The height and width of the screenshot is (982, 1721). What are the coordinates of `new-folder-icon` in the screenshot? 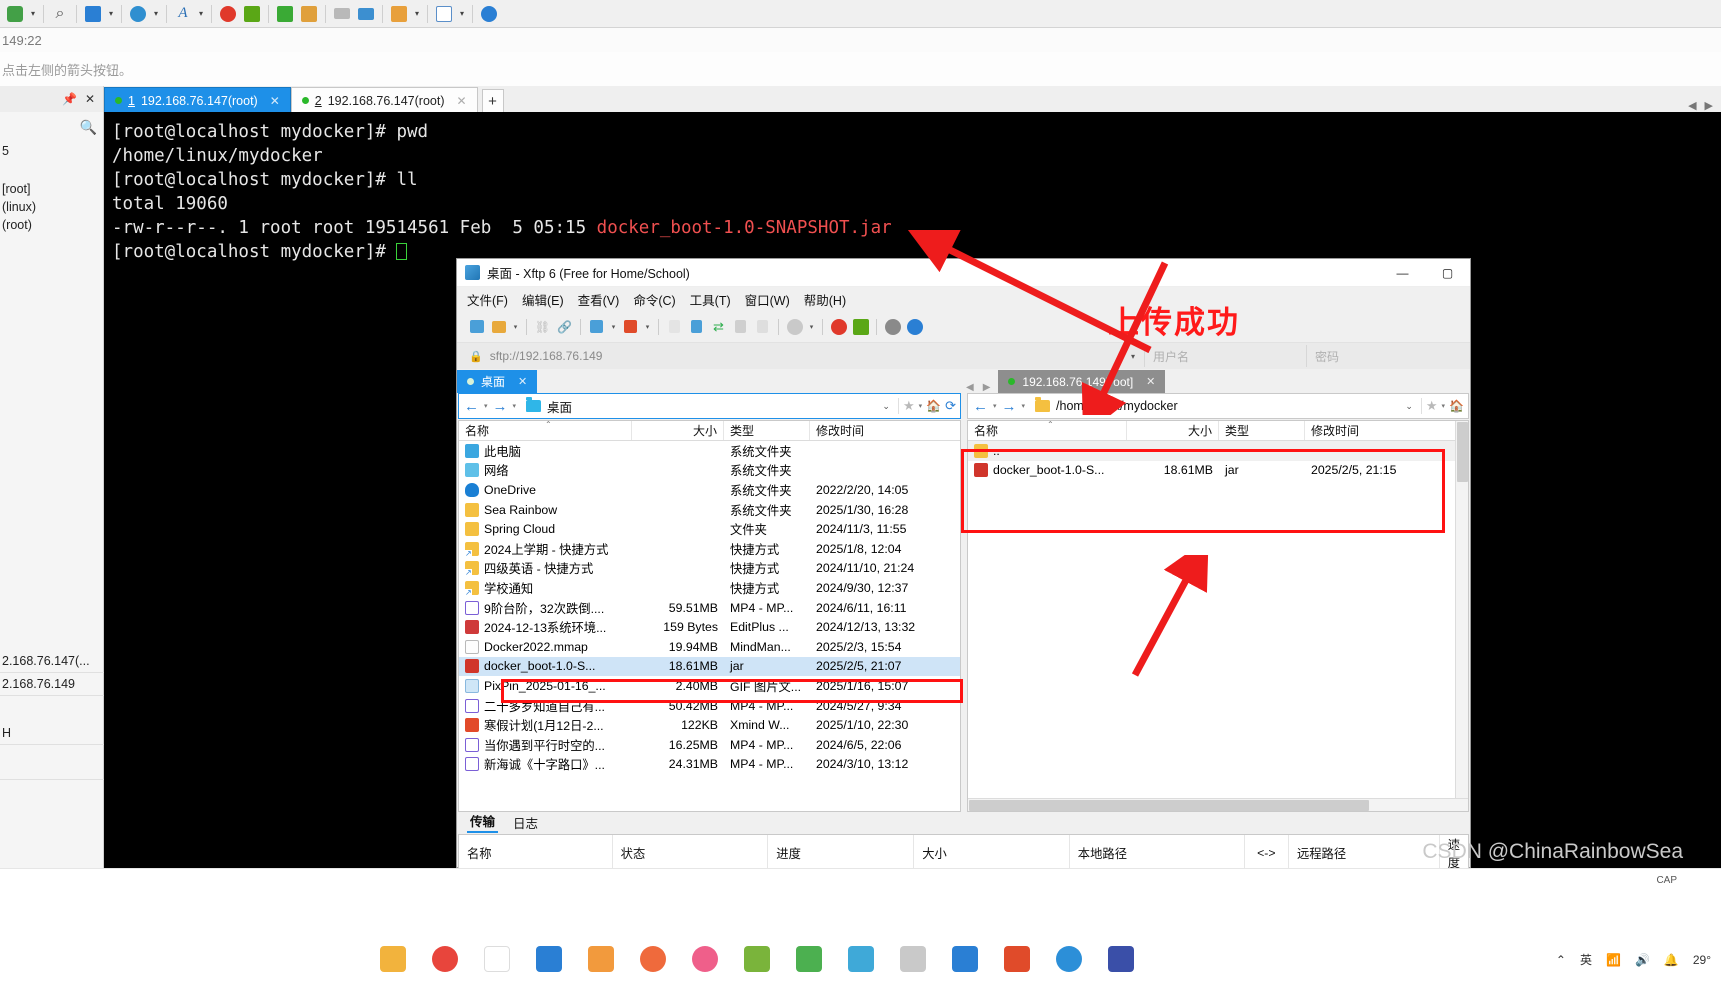 It's located at (476, 326).